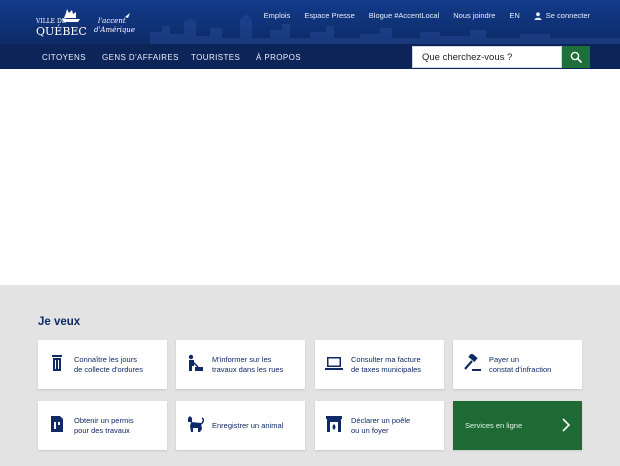  I want to click on card-poele-foyer: Déclarer un poêle ou un foyer, so click(379, 425).